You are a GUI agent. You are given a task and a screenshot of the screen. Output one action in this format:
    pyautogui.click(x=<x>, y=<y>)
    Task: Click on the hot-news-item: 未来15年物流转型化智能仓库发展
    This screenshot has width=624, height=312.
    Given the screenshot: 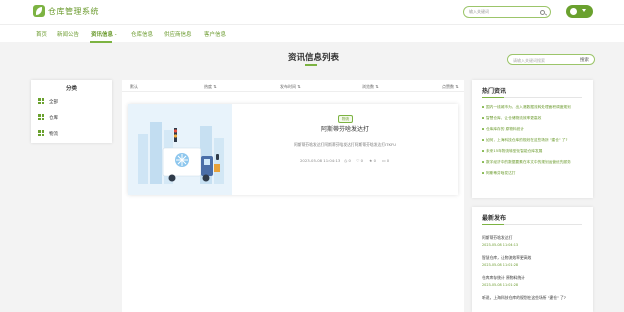 What is the action you would take?
    pyautogui.click(x=512, y=151)
    